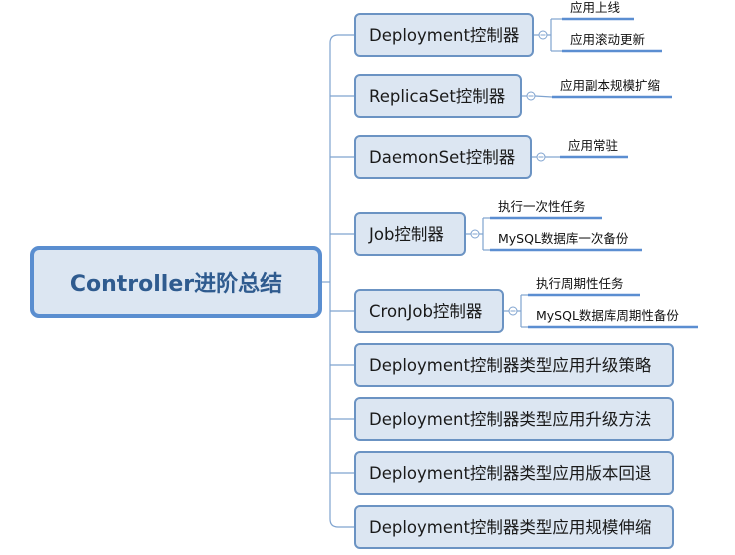 This screenshot has width=735, height=555. I want to click on leaf-node: 执行周期性任务, so click(584, 286).